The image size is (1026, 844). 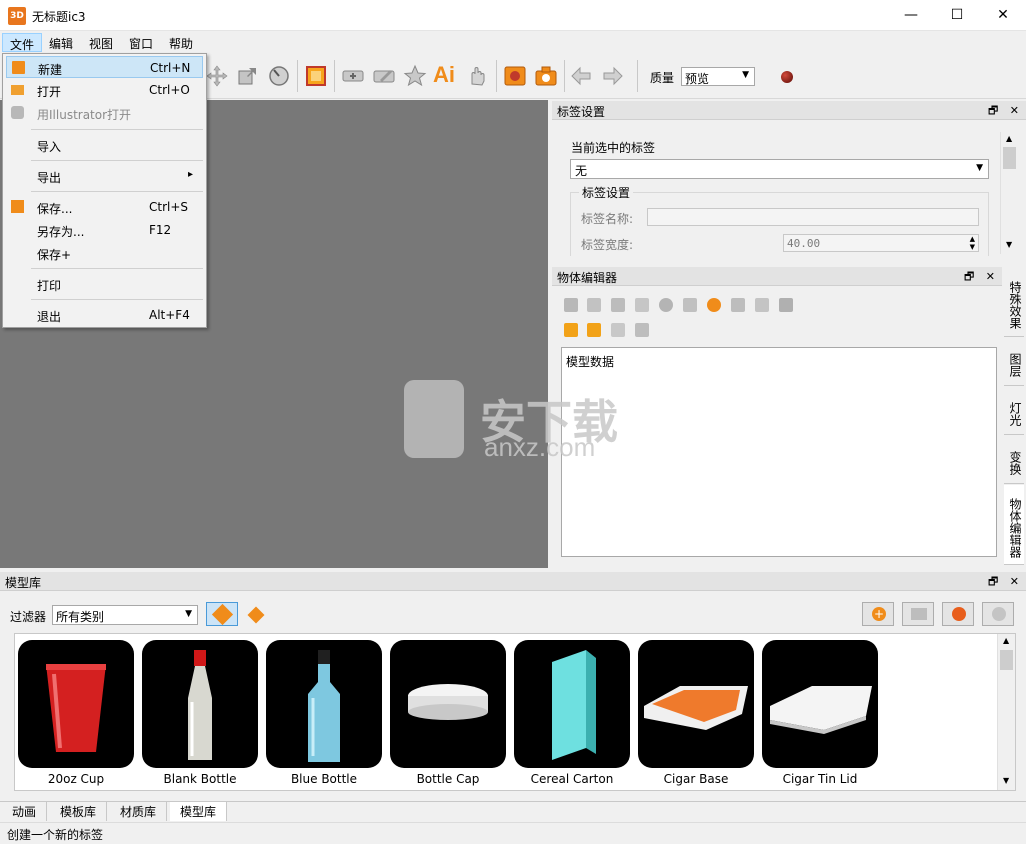 I want to click on close-button: ✕, so click(x=1003, y=15).